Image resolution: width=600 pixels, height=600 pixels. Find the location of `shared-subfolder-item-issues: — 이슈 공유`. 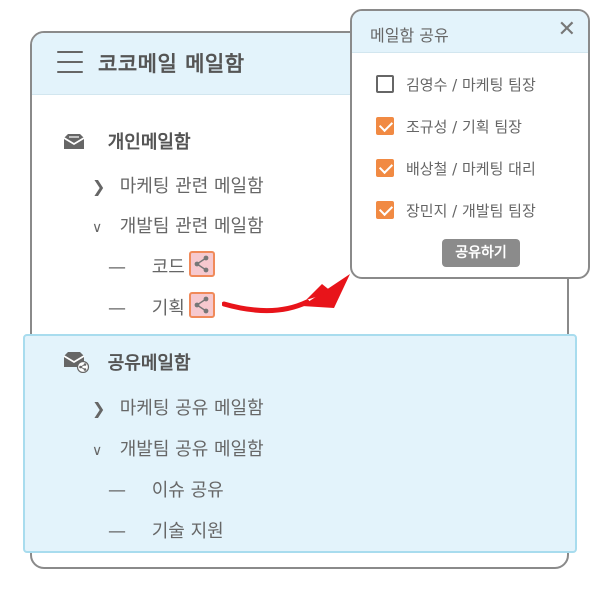

shared-subfolder-item-issues: — 이슈 공유 is located at coordinates (166, 489).